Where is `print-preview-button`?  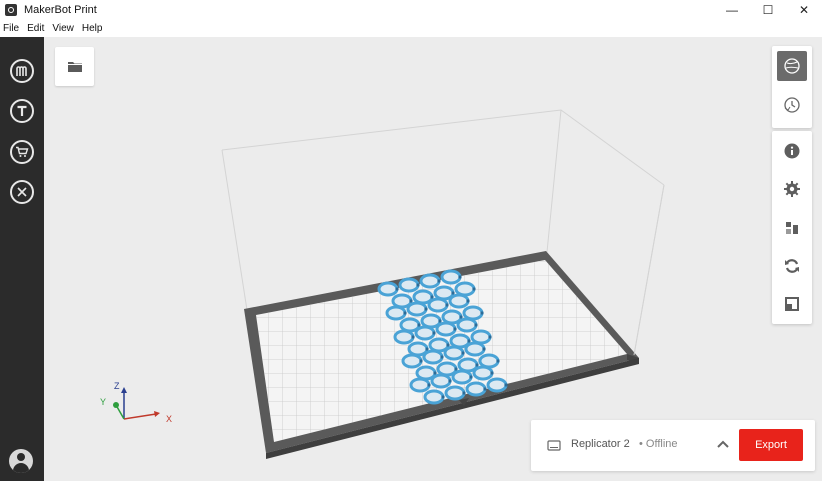 print-preview-button is located at coordinates (792, 105).